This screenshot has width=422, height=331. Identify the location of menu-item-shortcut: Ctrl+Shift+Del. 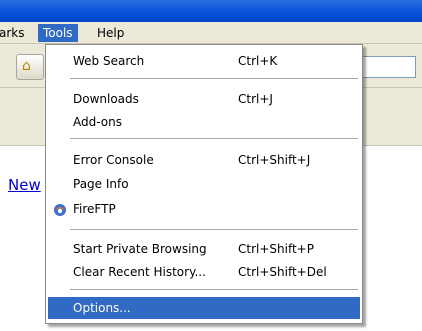
(282, 272).